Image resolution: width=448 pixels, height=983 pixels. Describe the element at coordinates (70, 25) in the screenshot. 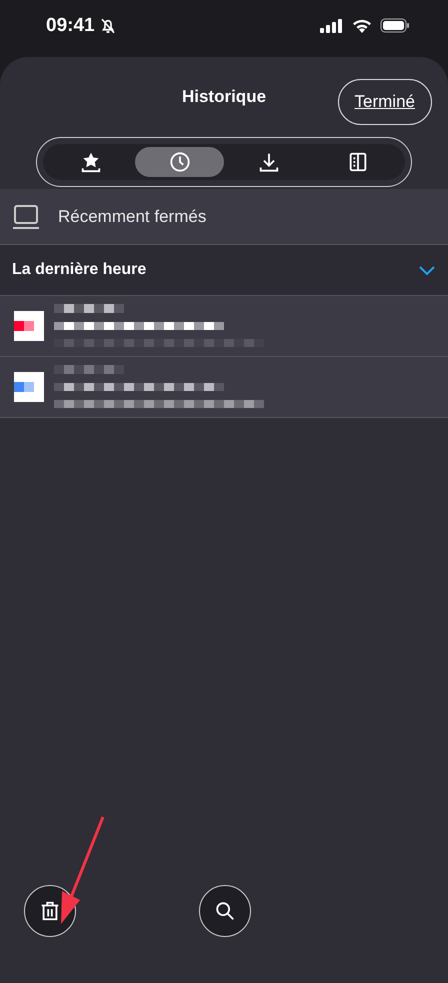

I see `status-time: 09:41` at that location.